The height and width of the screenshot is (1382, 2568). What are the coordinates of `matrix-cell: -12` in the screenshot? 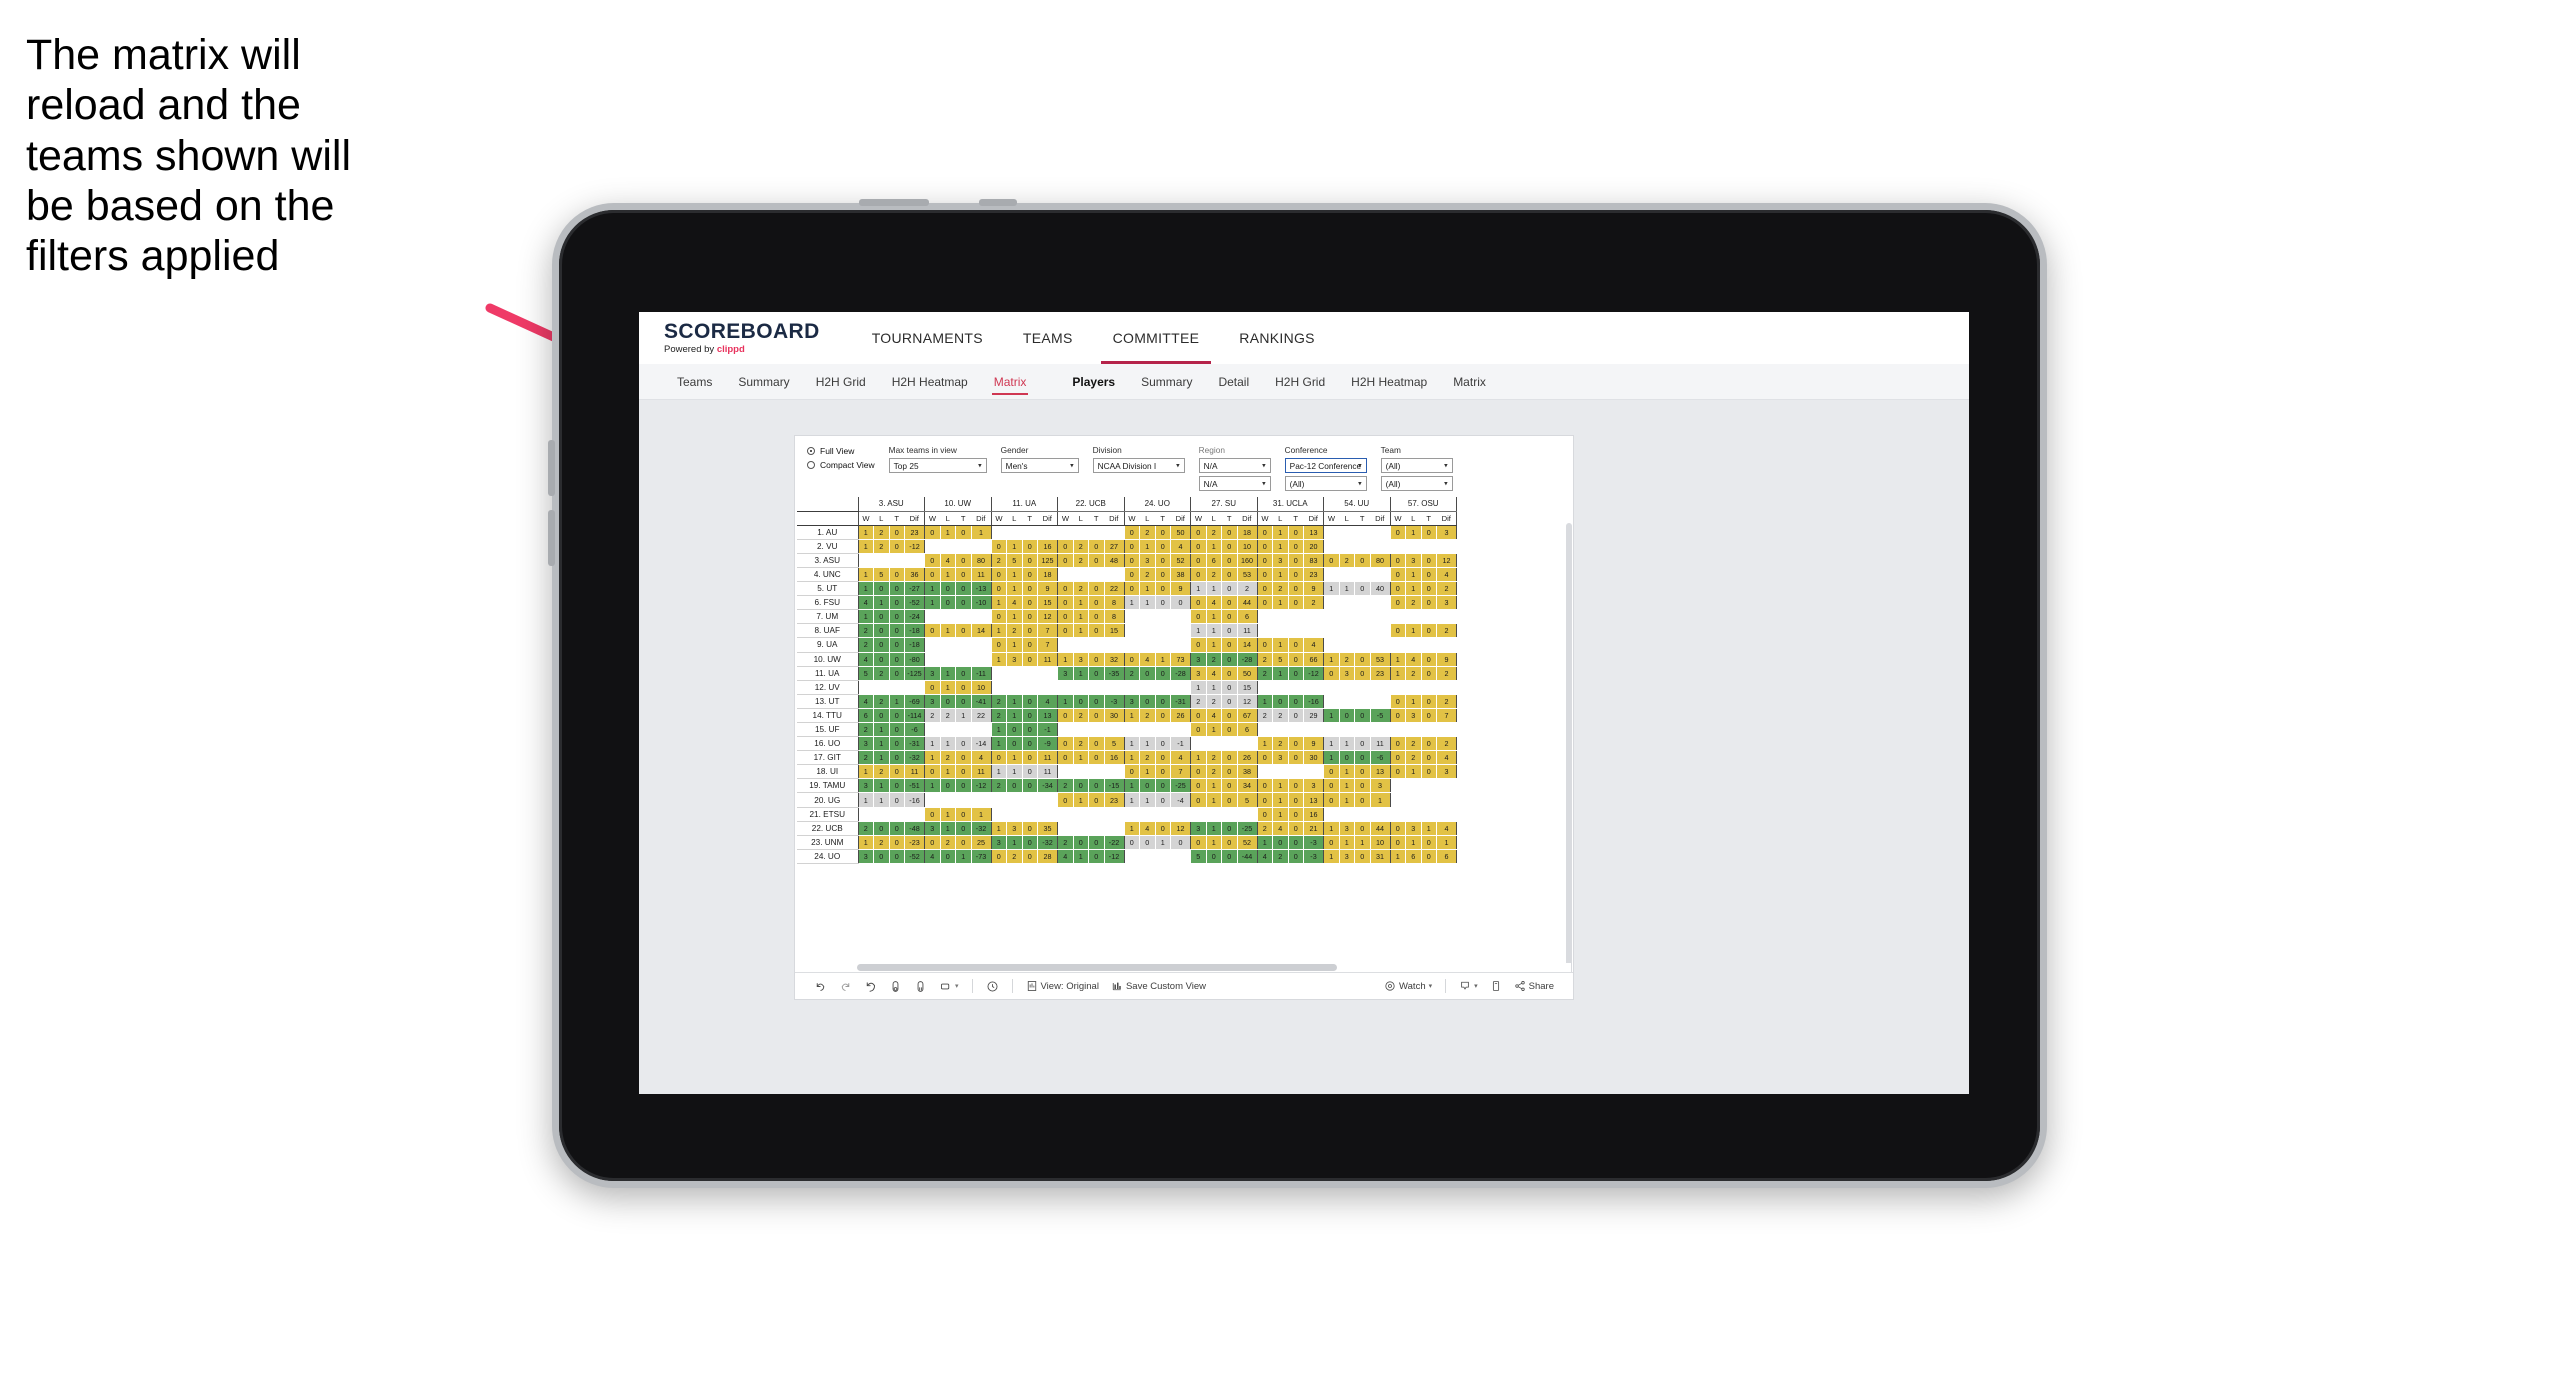 It's located at (914, 546).